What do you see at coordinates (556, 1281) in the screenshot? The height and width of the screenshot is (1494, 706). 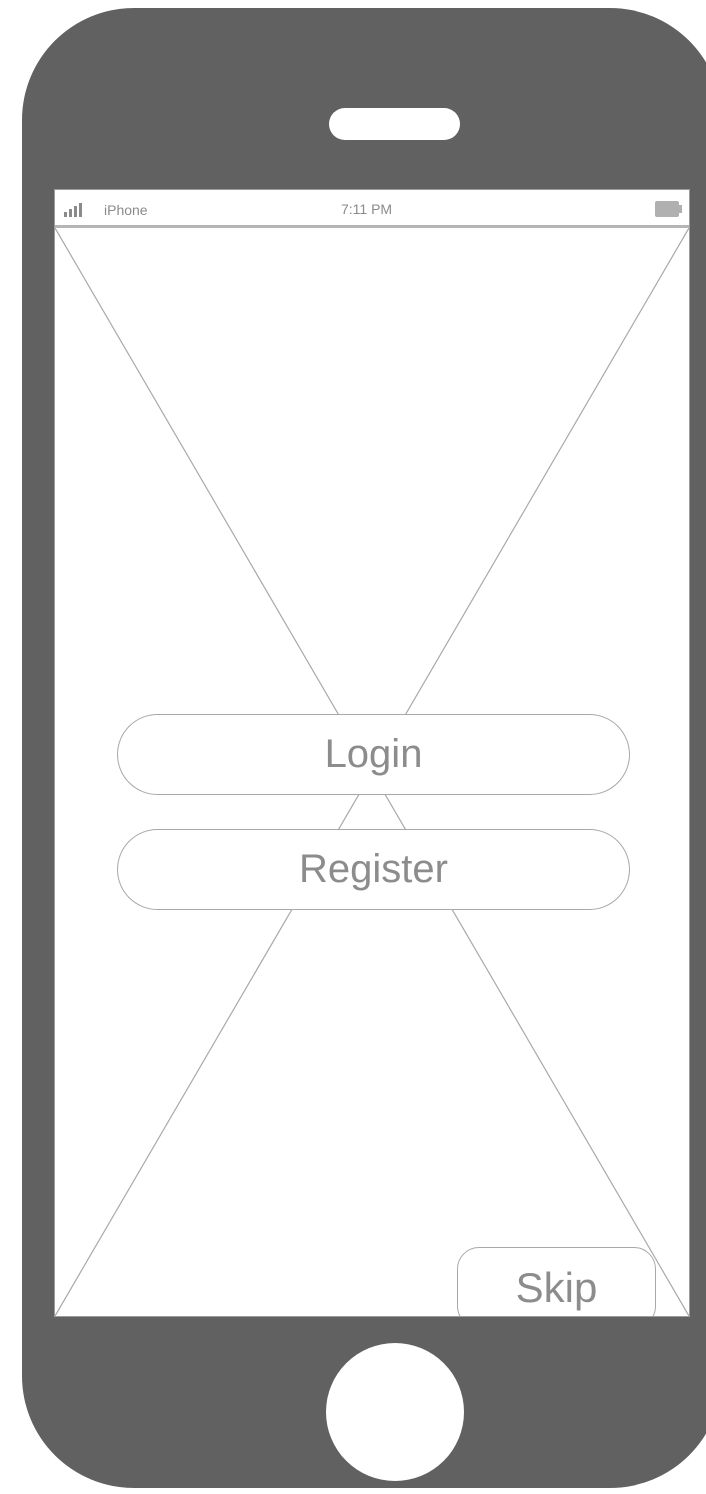 I see `skip-button: Skip` at bounding box center [556, 1281].